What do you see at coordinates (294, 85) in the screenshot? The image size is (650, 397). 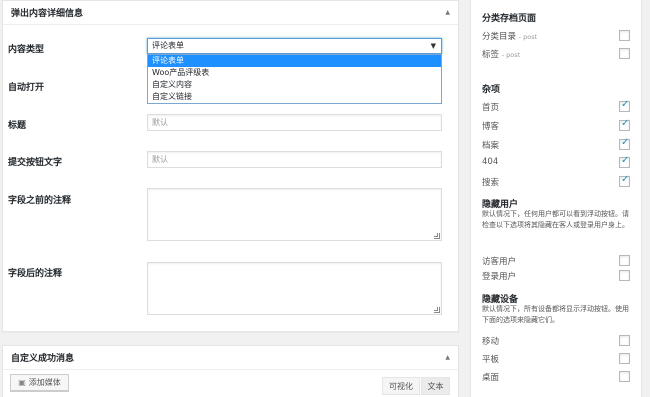 I see `dropdown-option: 自定义内容` at bounding box center [294, 85].